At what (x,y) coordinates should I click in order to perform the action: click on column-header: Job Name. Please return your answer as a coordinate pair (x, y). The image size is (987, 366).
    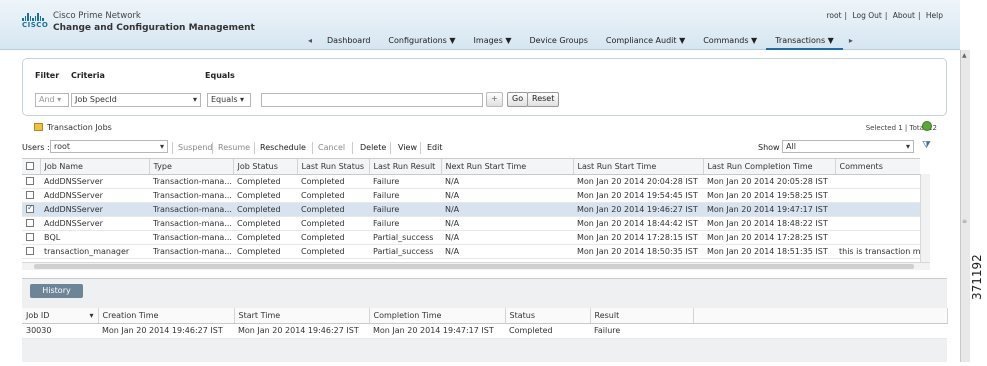
    Looking at the image, I should click on (95, 167).